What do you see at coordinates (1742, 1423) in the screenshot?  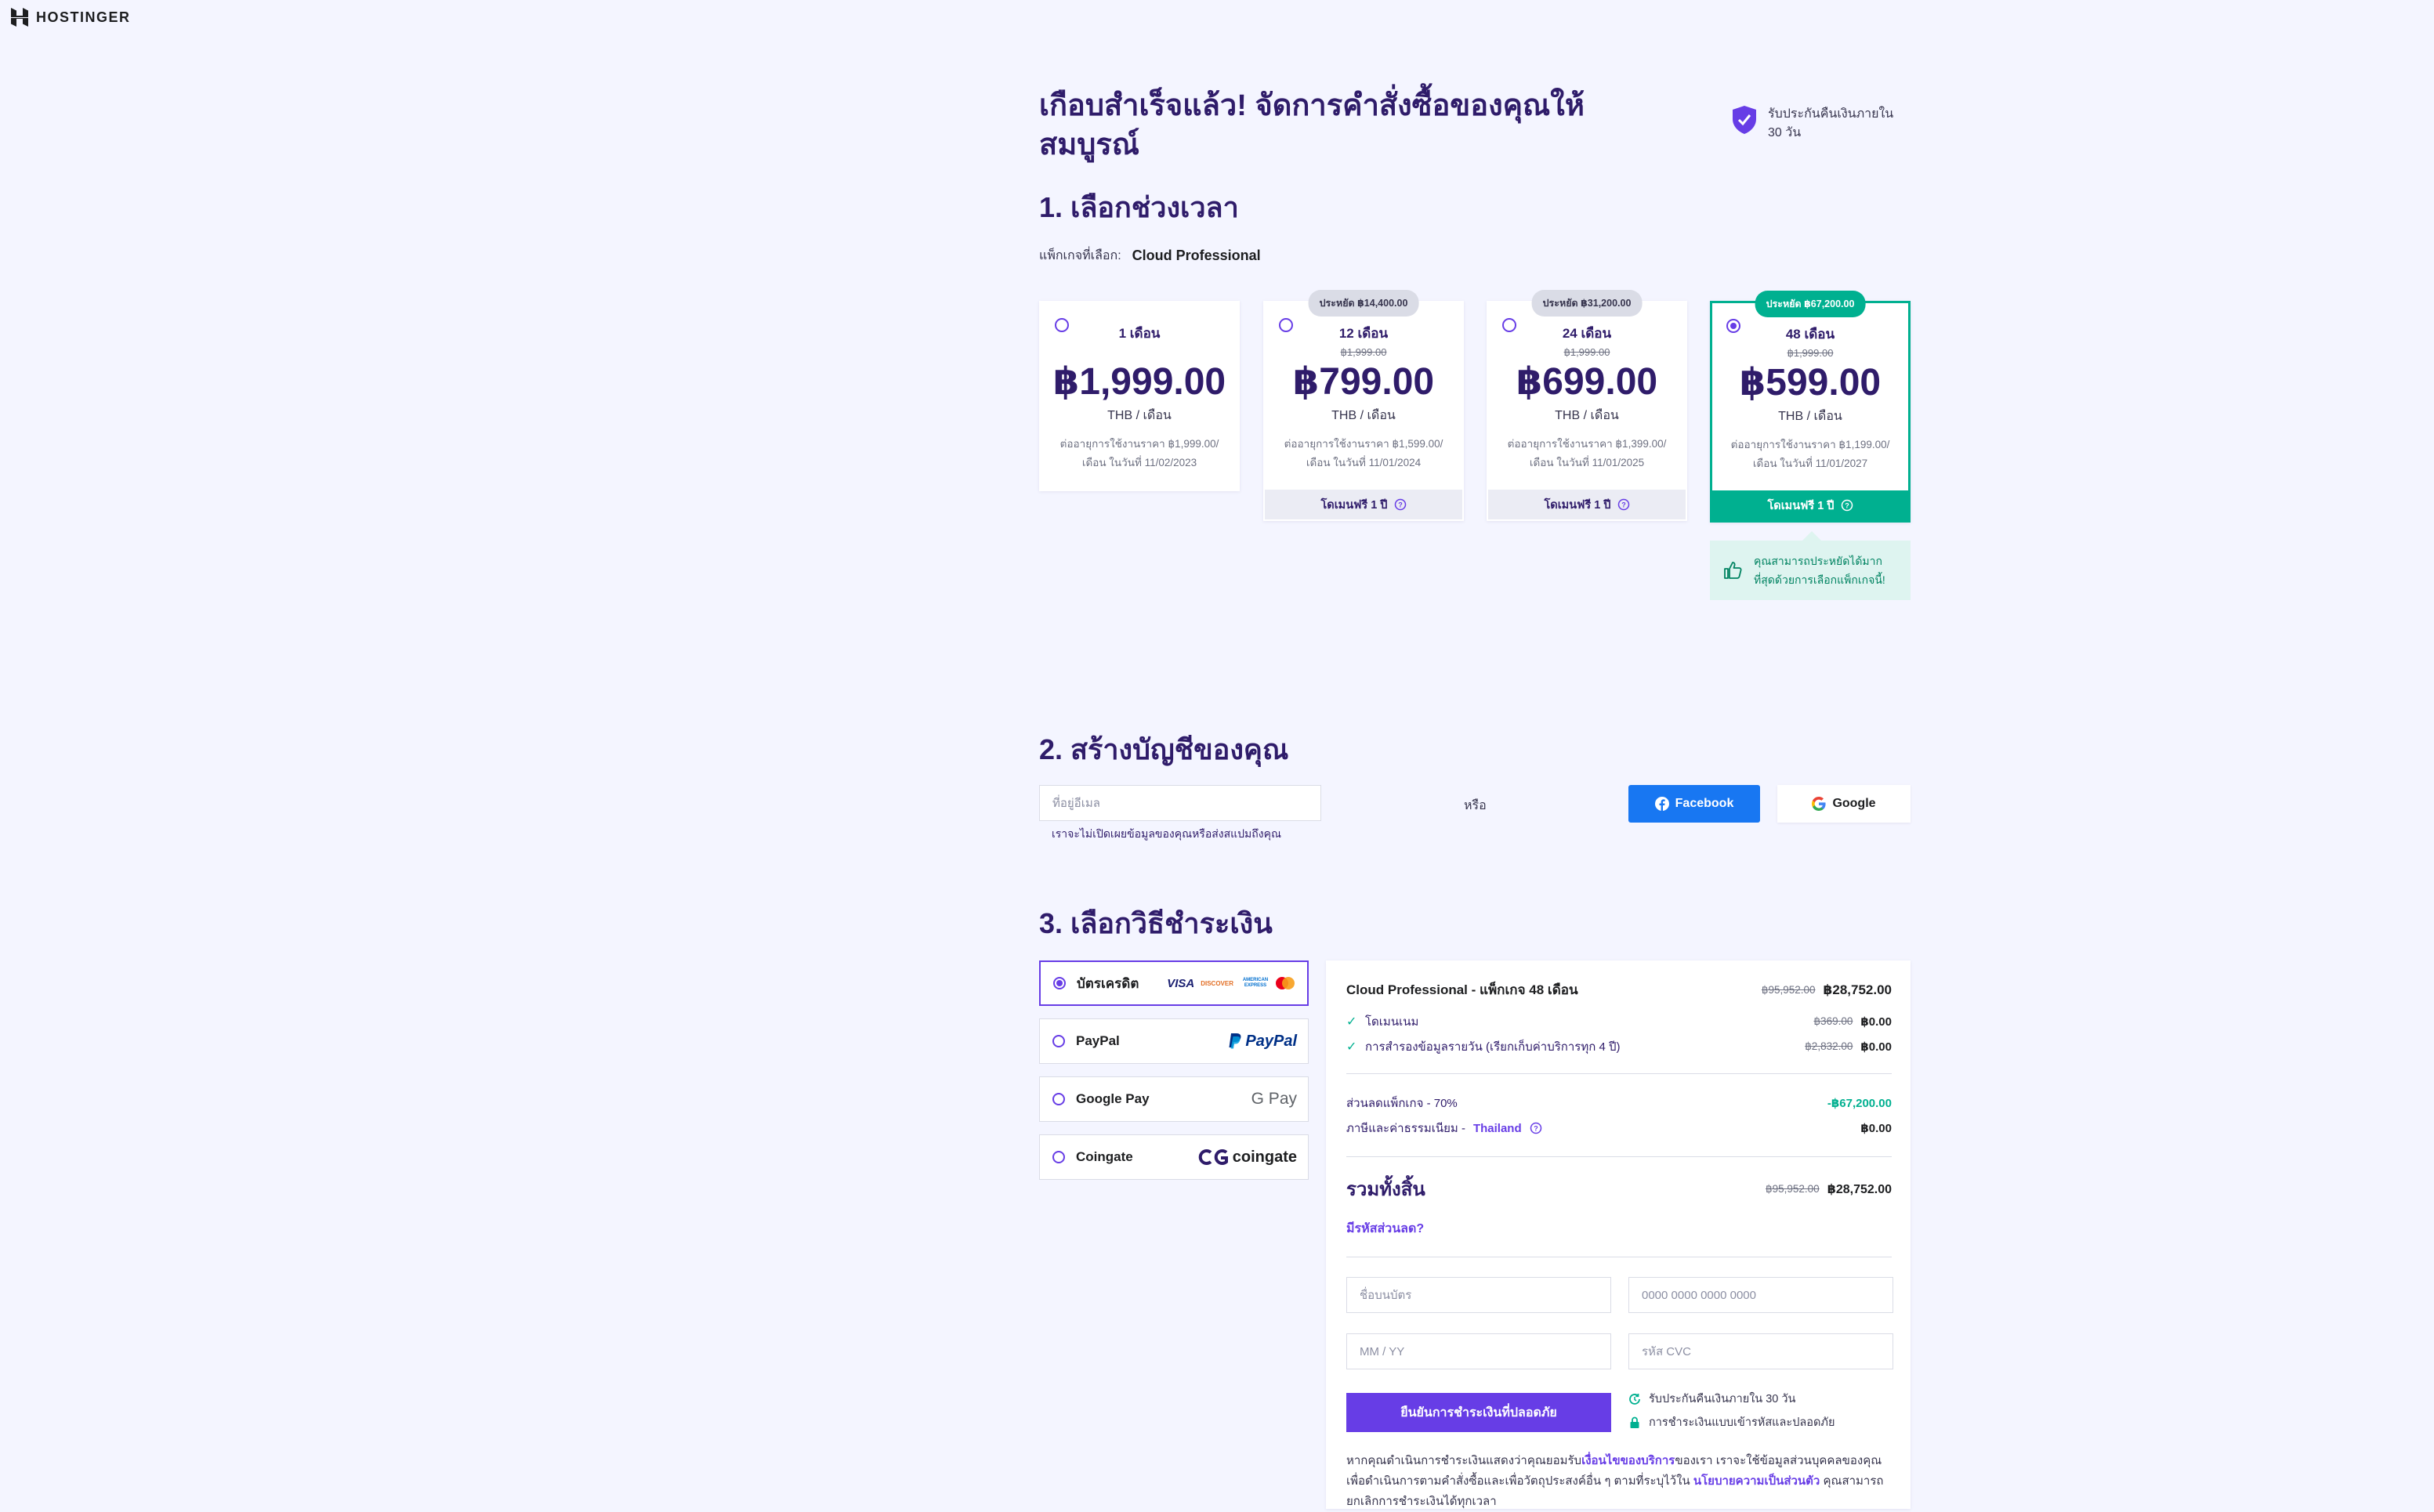 I see `assurance-text: การชำระเงินแบบเข้ารหัสและปลอดภัย` at bounding box center [1742, 1423].